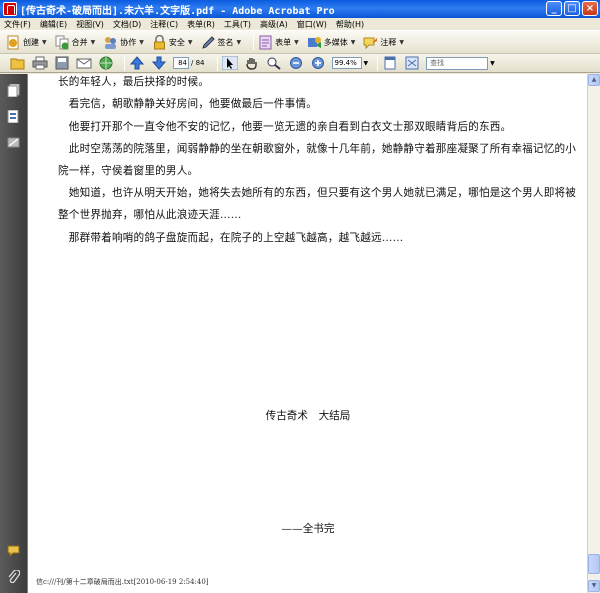 The height and width of the screenshot is (593, 600). What do you see at coordinates (594, 80) in the screenshot?
I see `scroll-up-icon: ▲` at bounding box center [594, 80].